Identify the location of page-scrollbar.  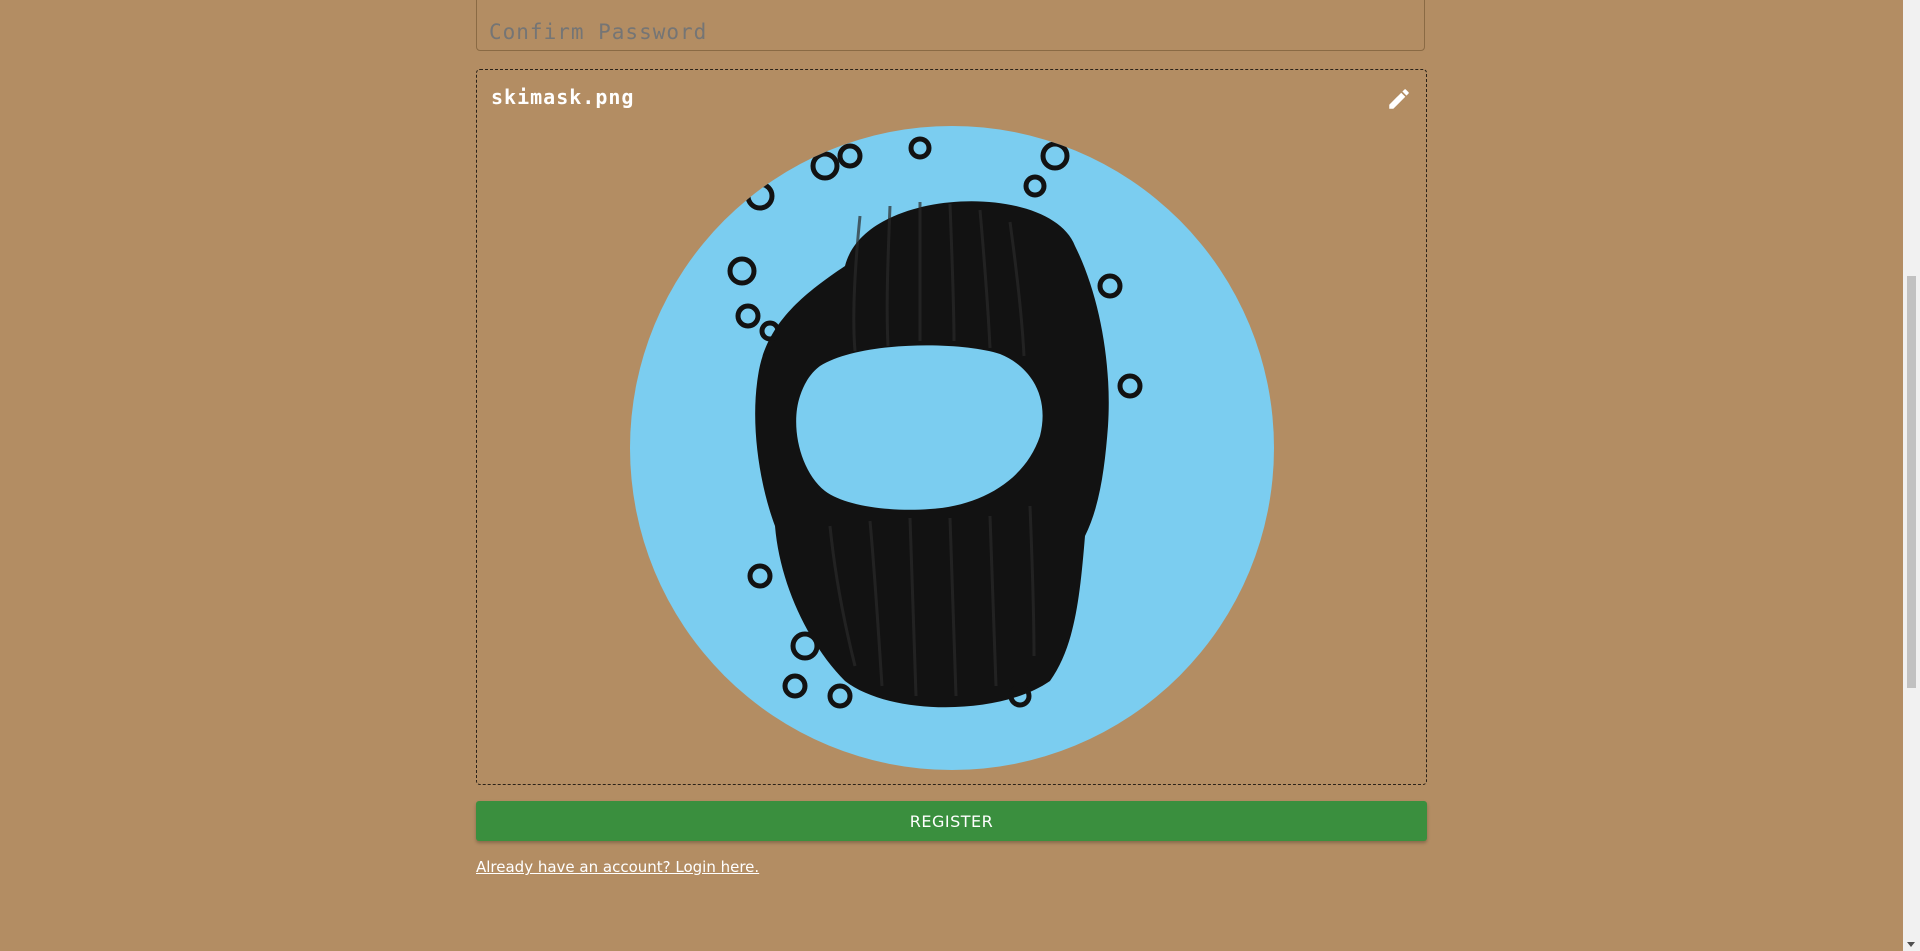
(1911, 475).